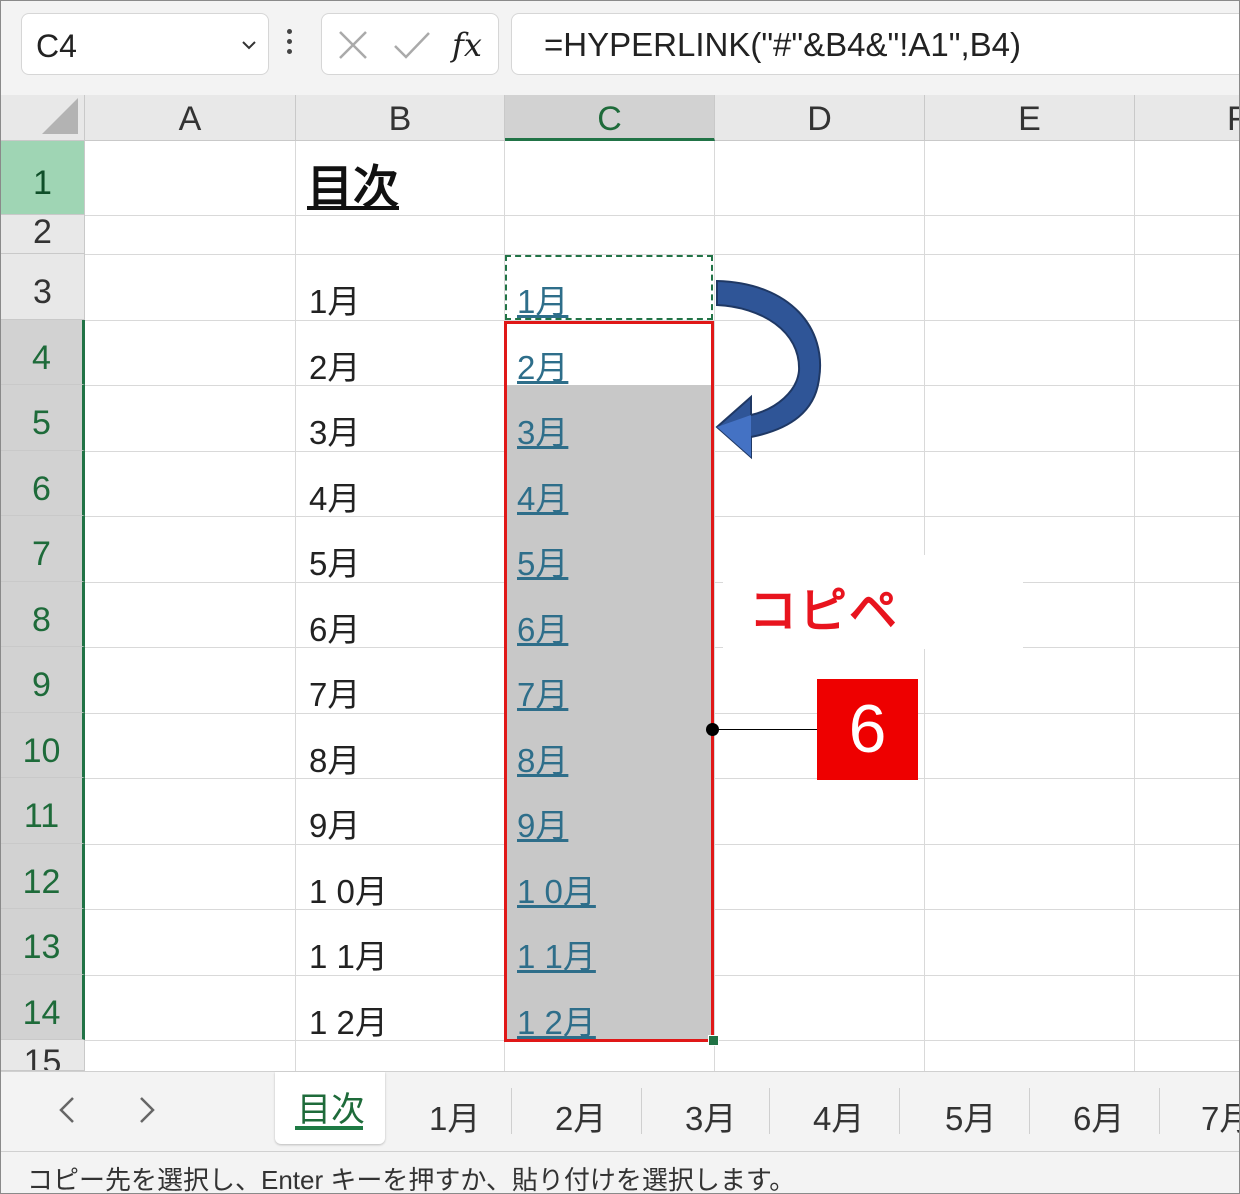 This screenshot has height=1194, width=1240. I want to click on row-header-12: 12, so click(43, 876).